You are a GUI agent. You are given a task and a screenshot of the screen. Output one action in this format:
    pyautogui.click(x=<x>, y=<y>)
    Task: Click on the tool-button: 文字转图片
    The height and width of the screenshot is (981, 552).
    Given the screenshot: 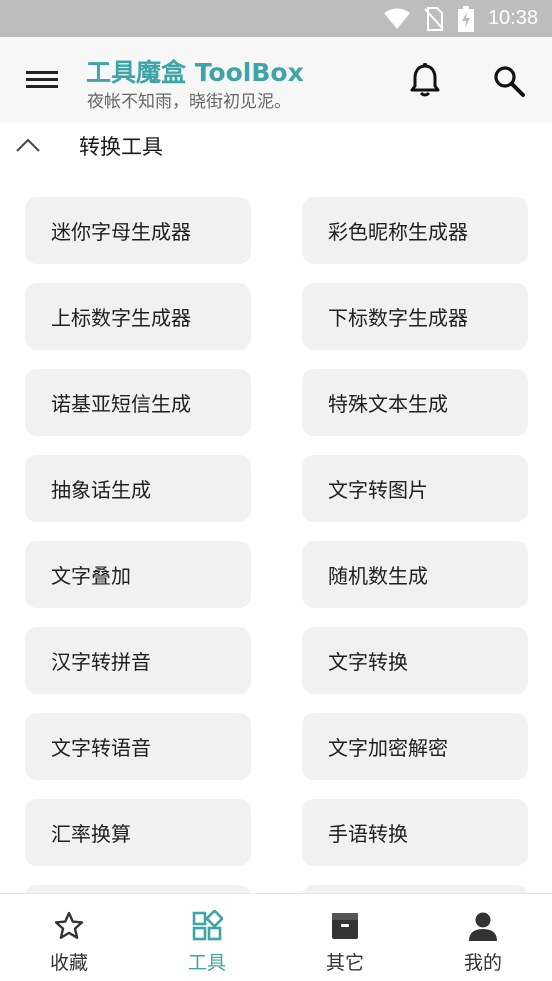 What is the action you would take?
    pyautogui.click(x=415, y=488)
    